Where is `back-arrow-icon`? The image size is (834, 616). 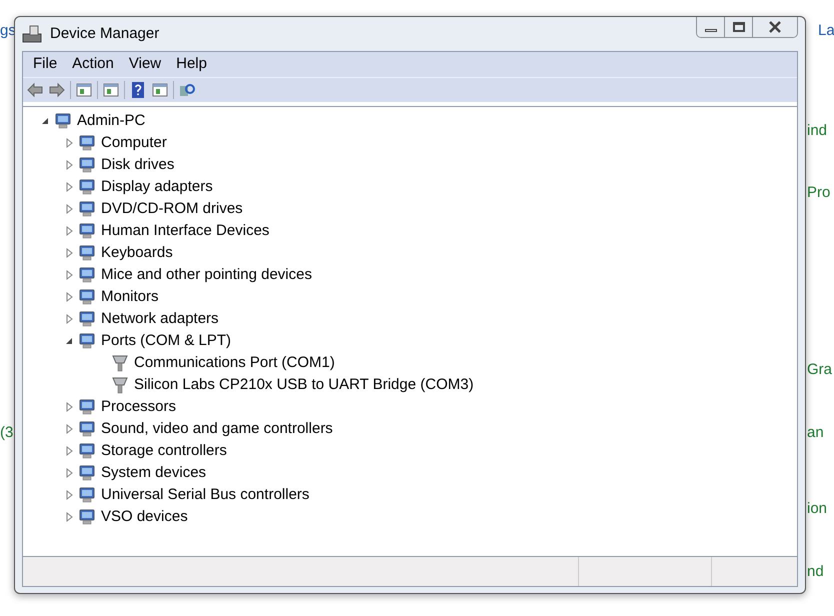 back-arrow-icon is located at coordinates (35, 90).